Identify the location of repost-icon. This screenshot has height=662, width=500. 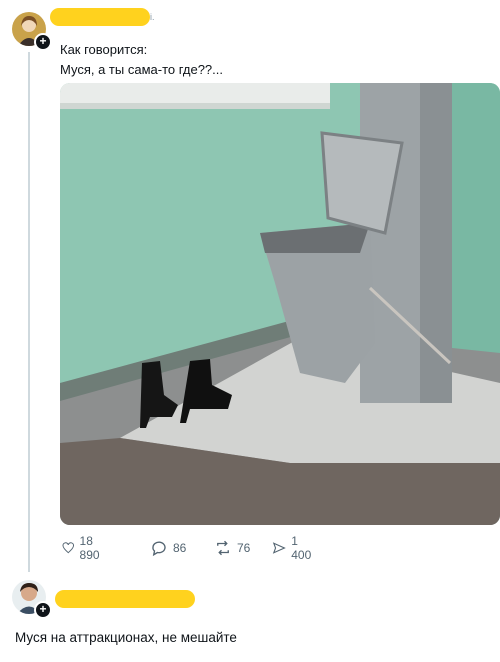
(223, 548).